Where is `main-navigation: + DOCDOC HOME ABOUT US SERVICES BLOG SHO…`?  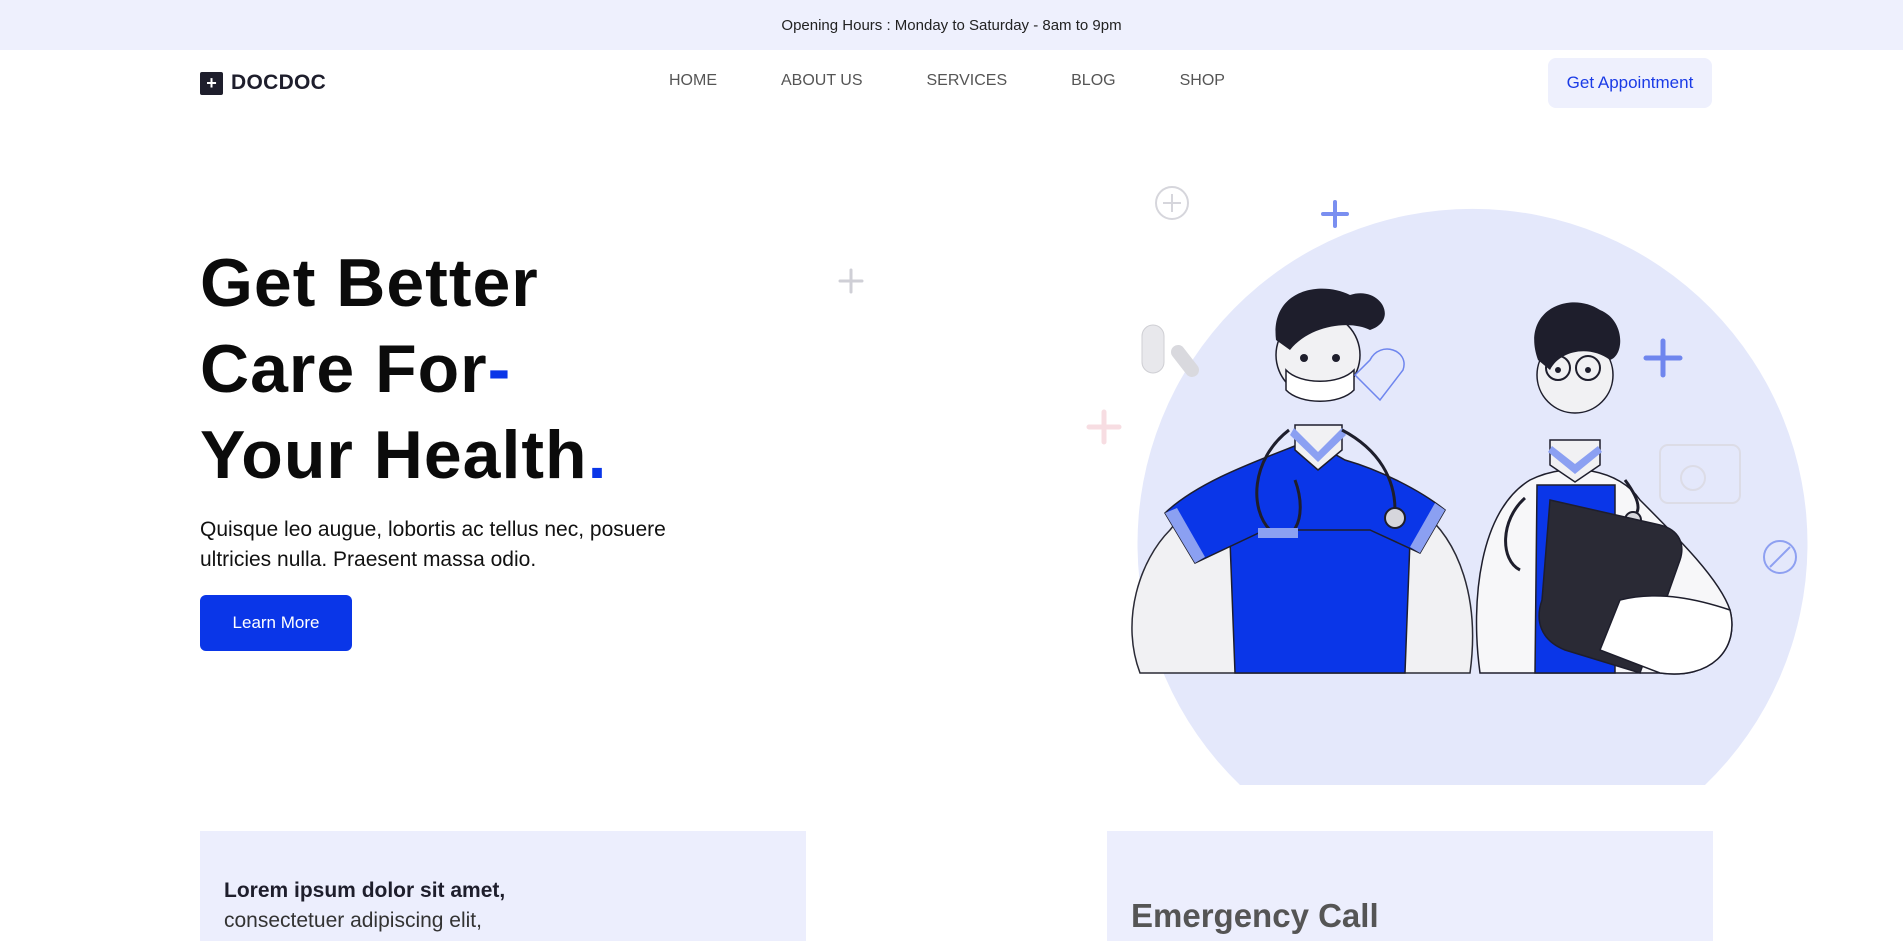
main-navigation: + DOCDOC HOME ABOUT US SERVICES BLOG SHO… is located at coordinates (951, 82).